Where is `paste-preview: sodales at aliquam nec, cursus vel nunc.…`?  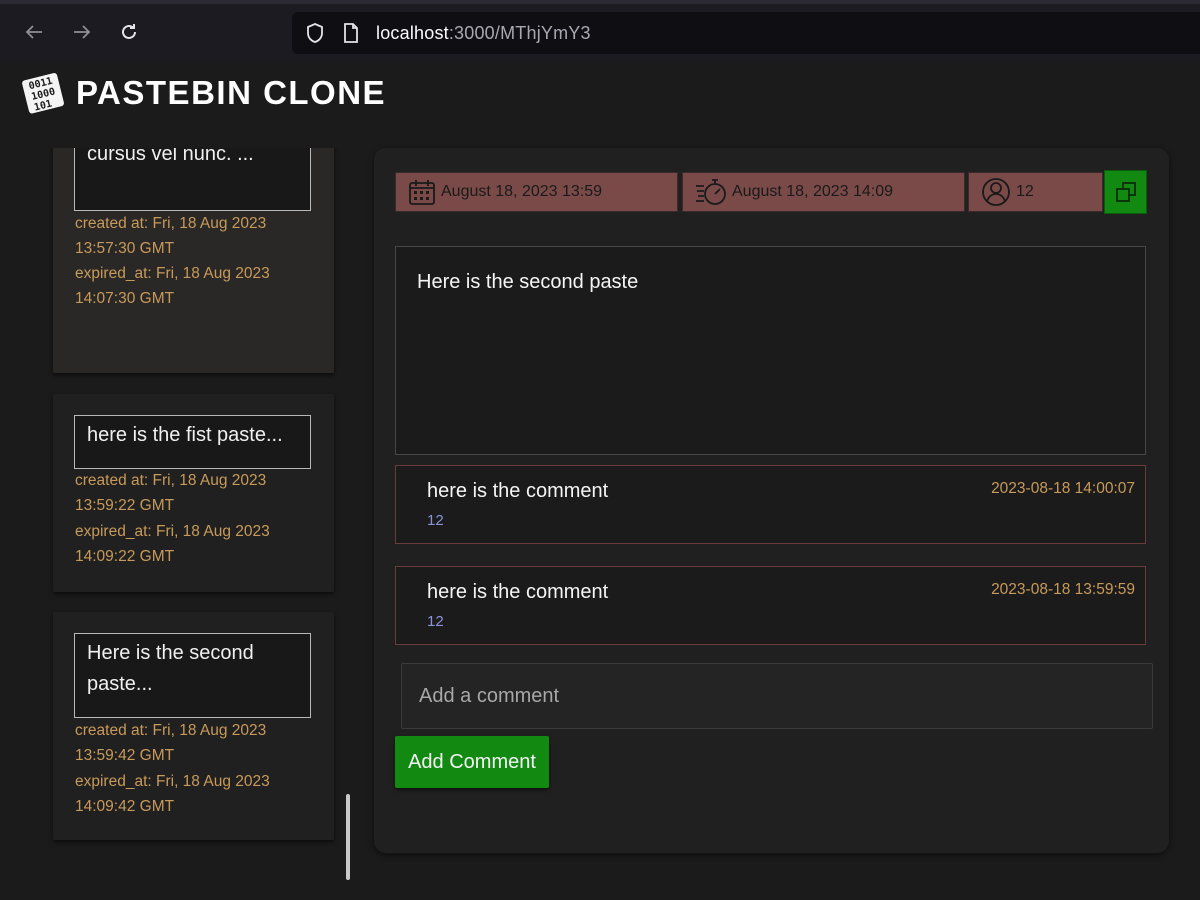
paste-preview: sodales at aliquam nec, cursus vel nunc.… is located at coordinates (192, 179).